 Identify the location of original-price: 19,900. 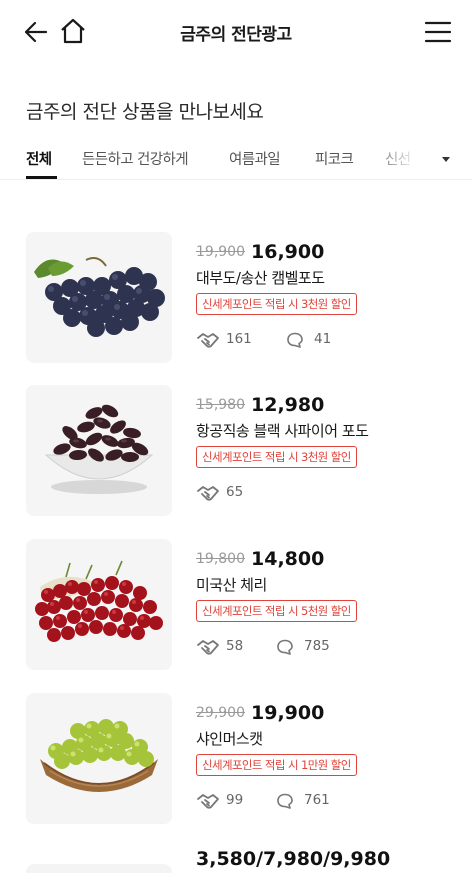
(220, 252).